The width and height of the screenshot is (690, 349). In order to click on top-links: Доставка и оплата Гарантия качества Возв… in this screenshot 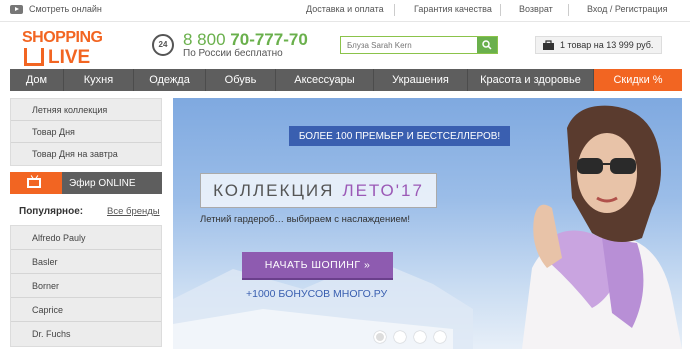, I will do `click(345, 11)`.